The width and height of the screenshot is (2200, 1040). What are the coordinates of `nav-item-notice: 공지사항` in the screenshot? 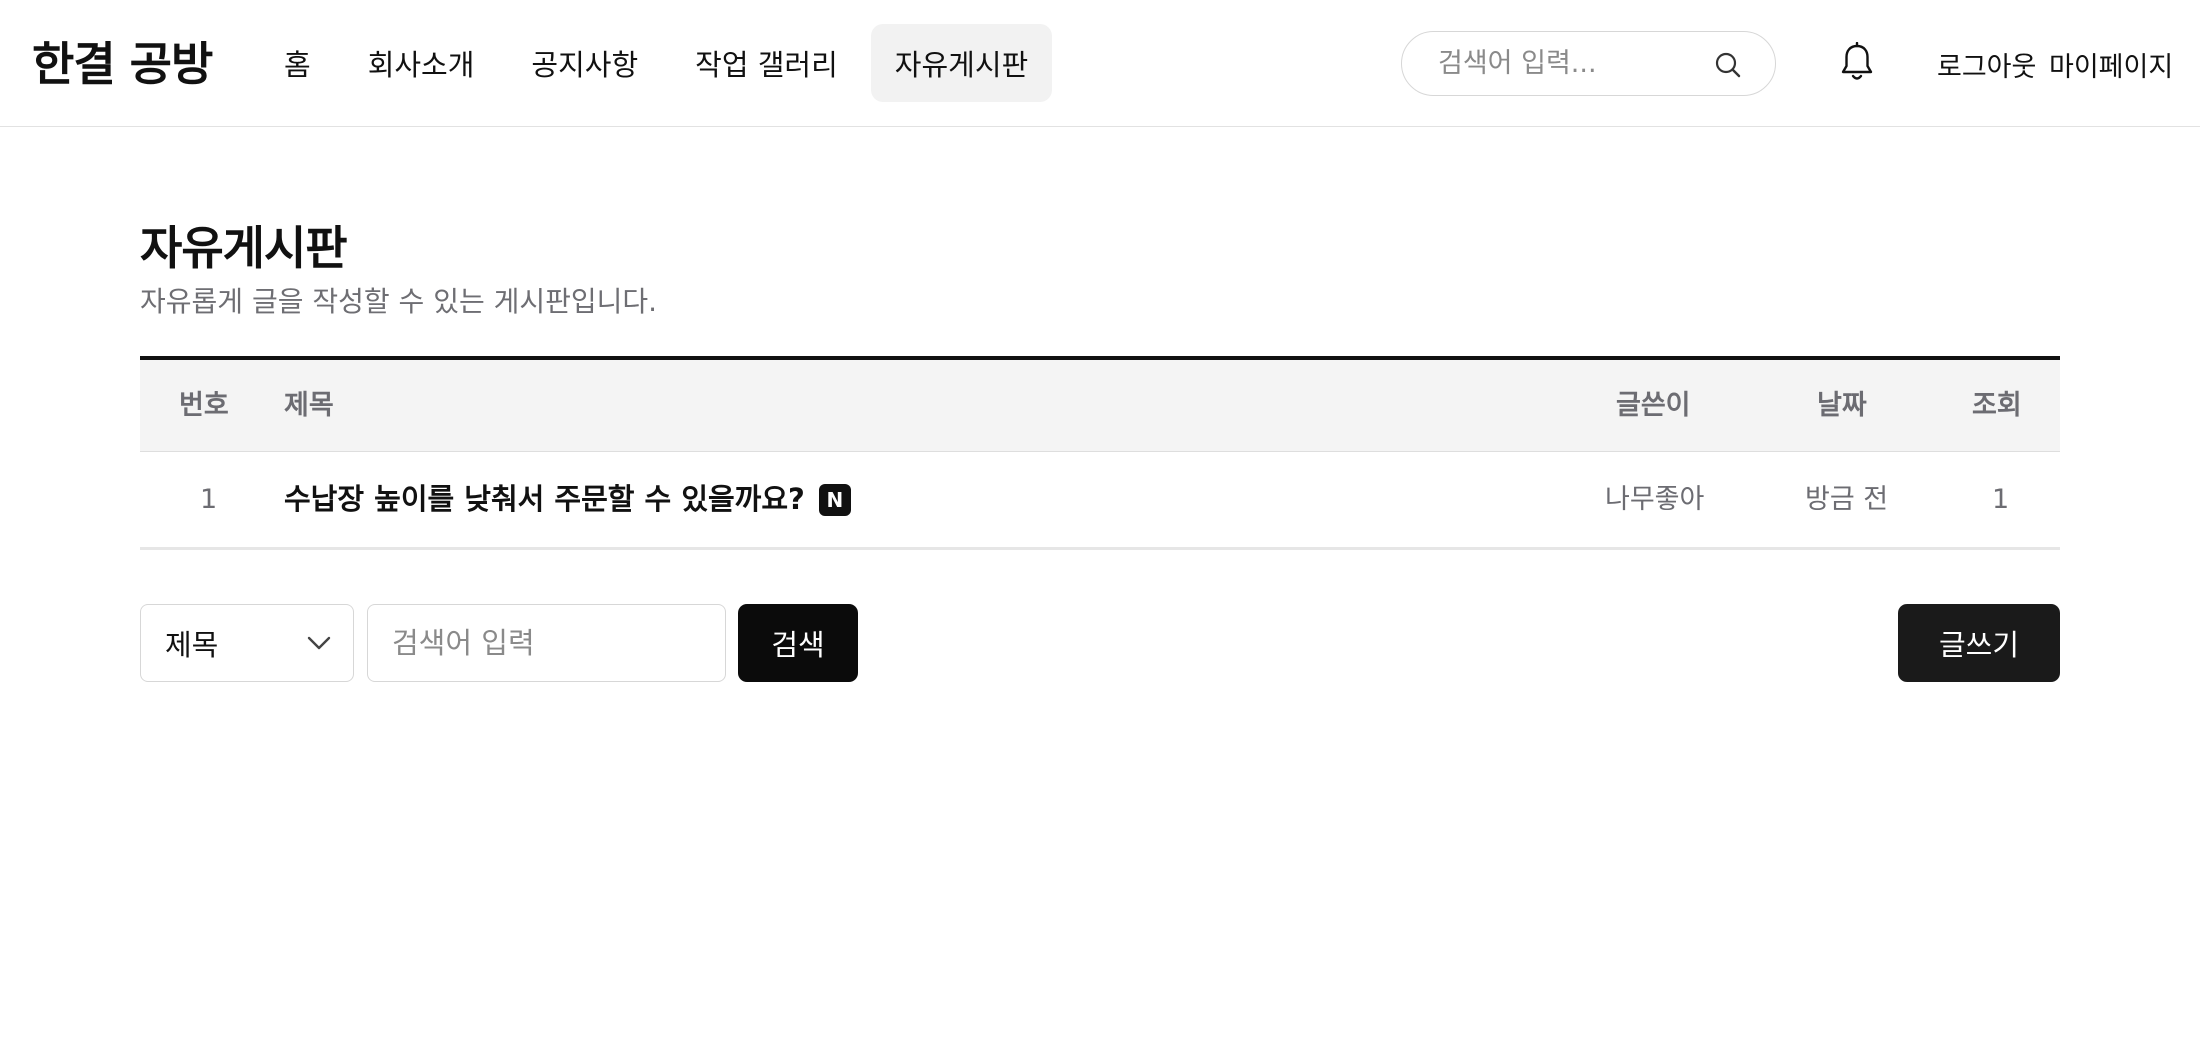 It's located at (584, 63).